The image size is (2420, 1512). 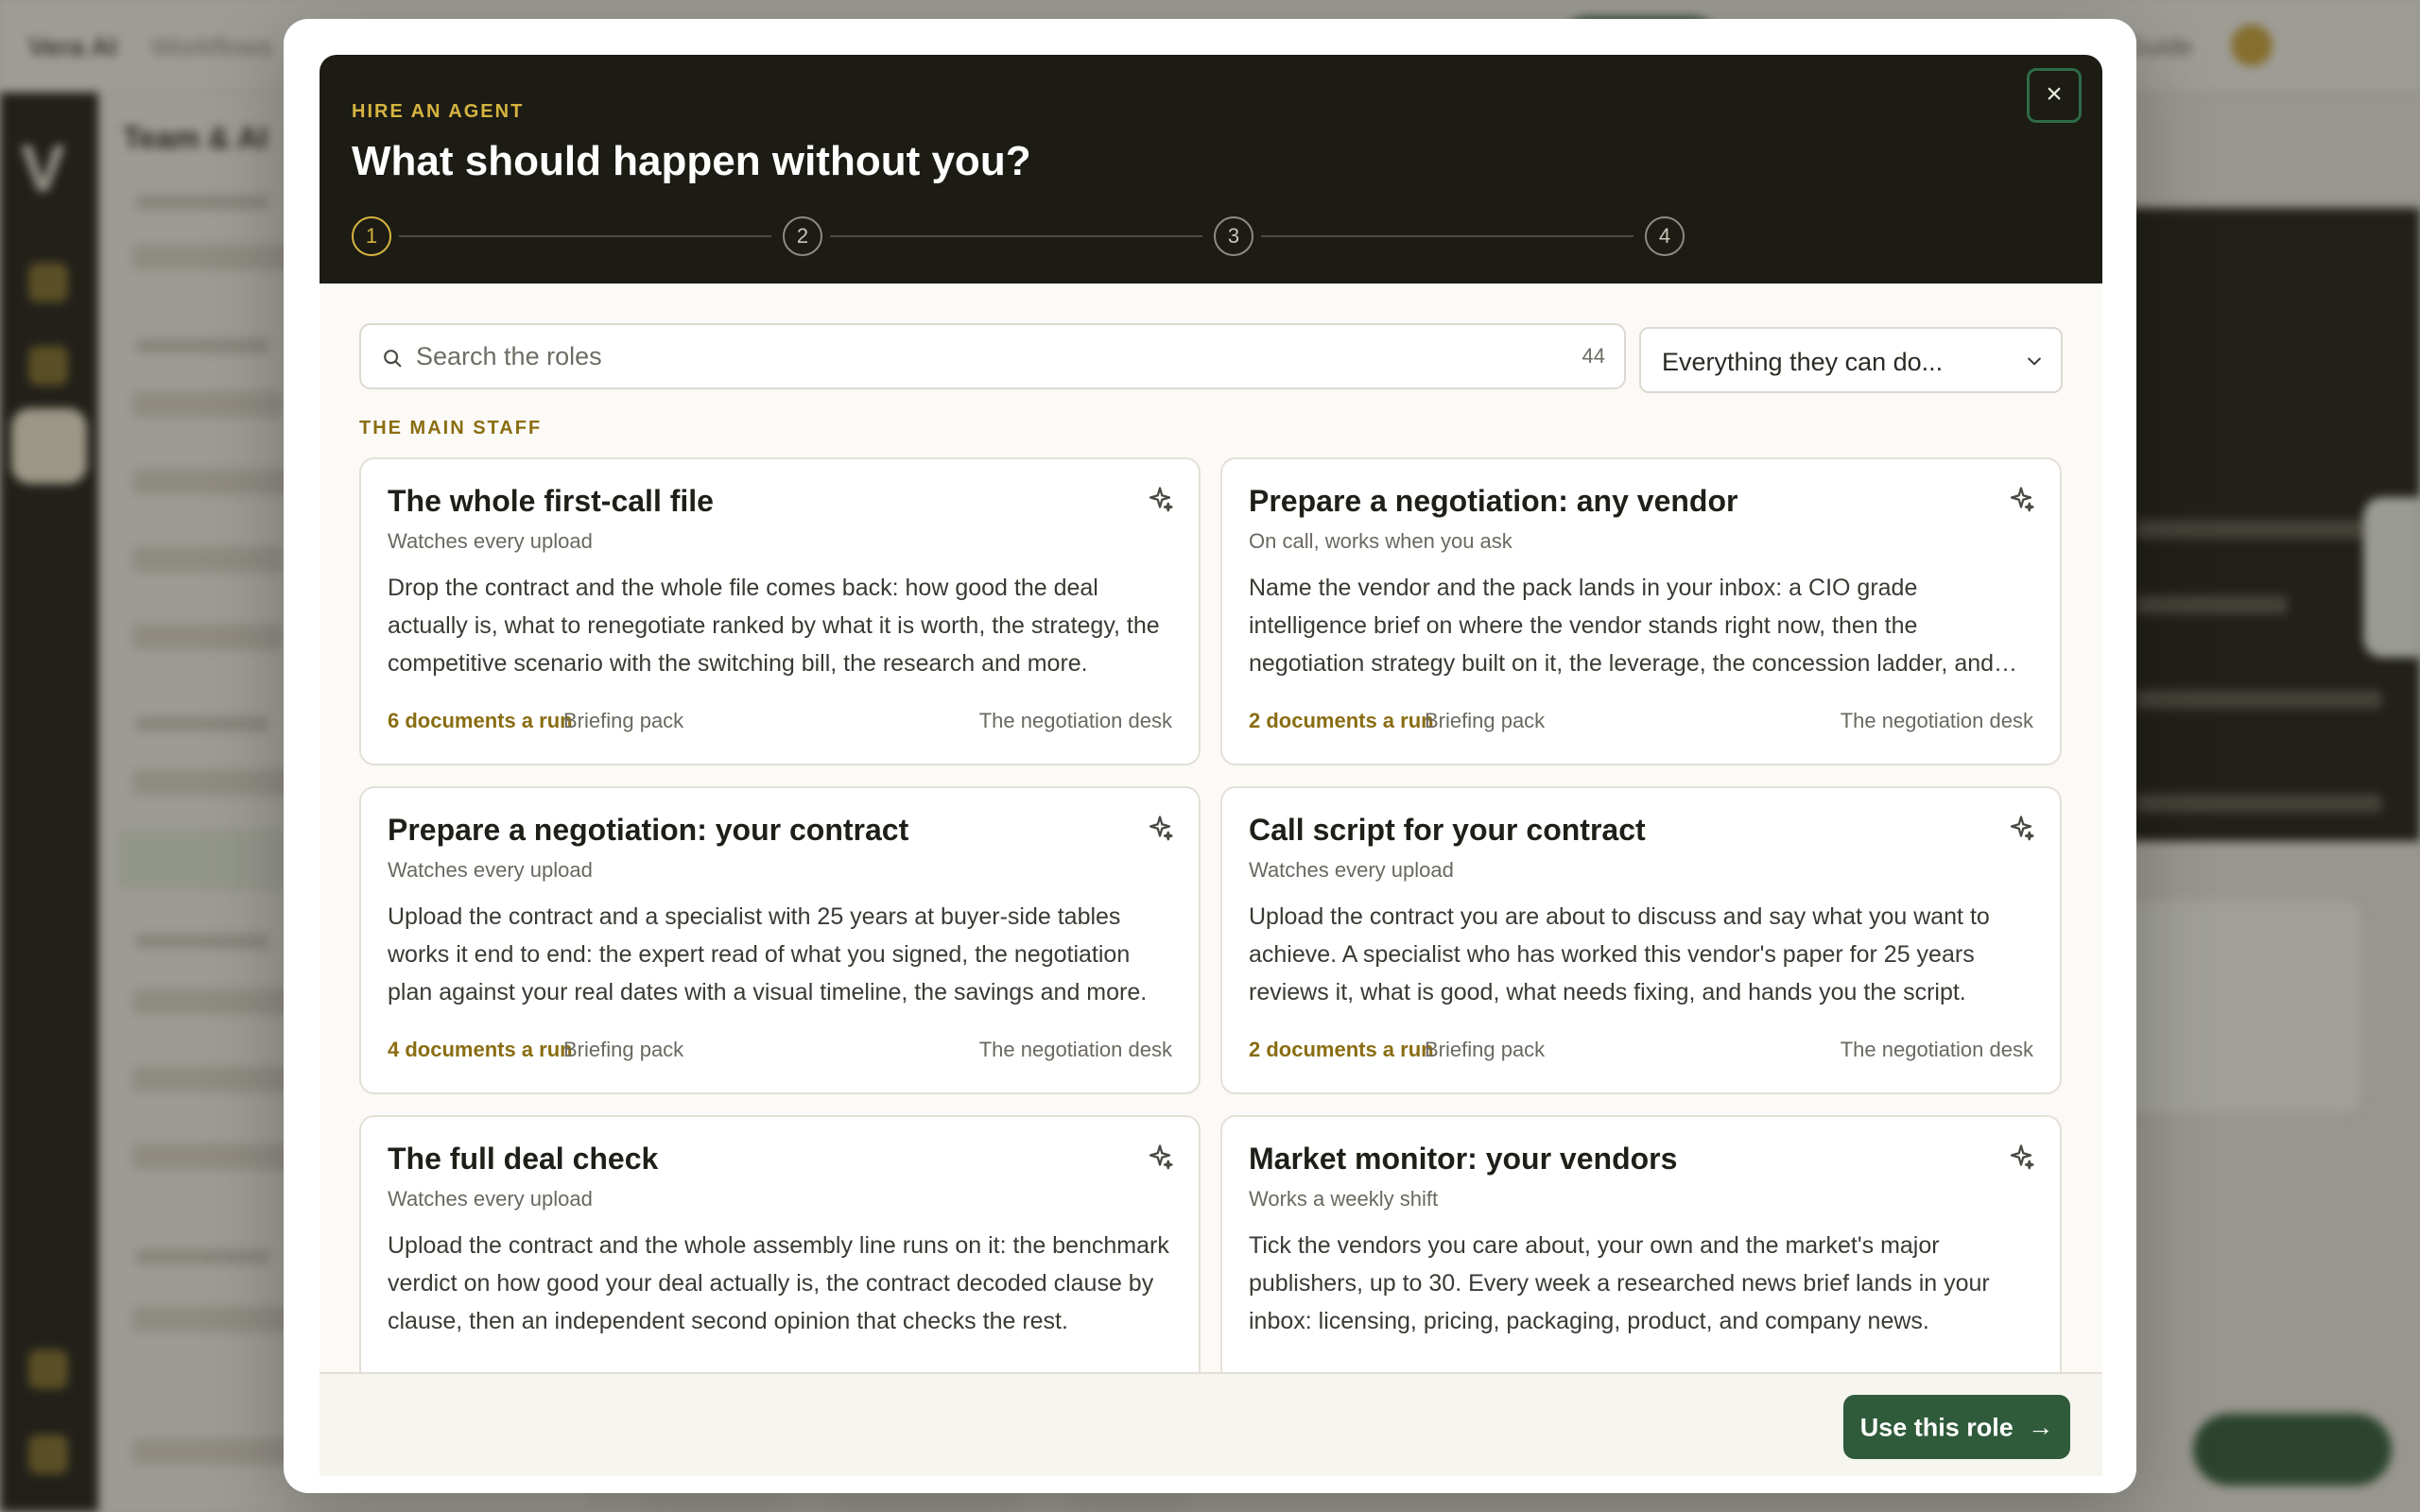 I want to click on step-2: 2, so click(x=802, y=236).